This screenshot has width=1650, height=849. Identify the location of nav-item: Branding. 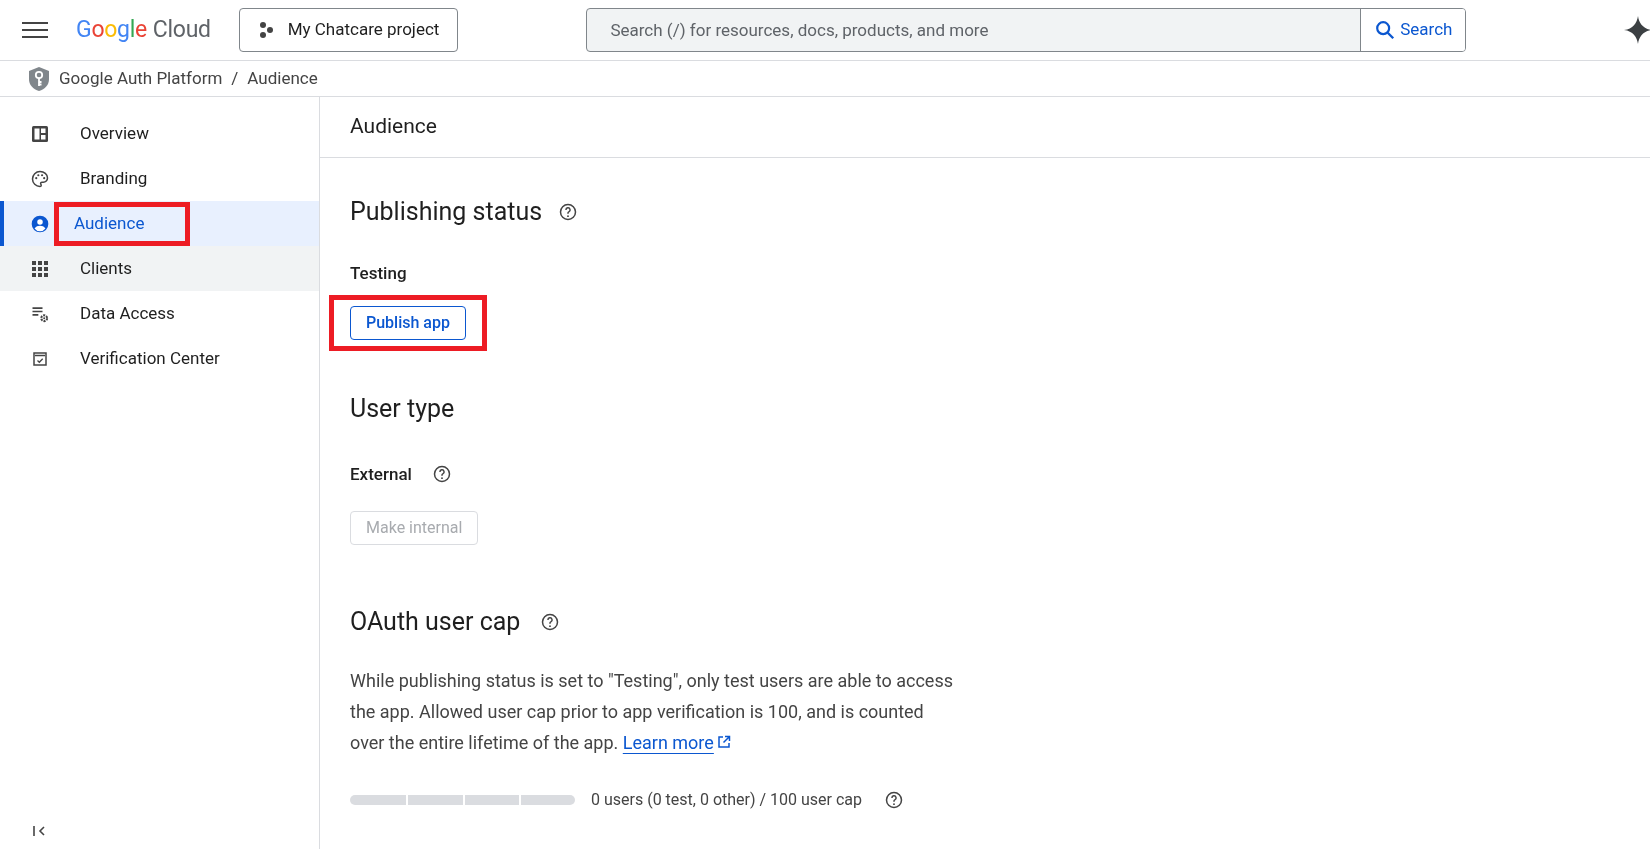
(159, 178).